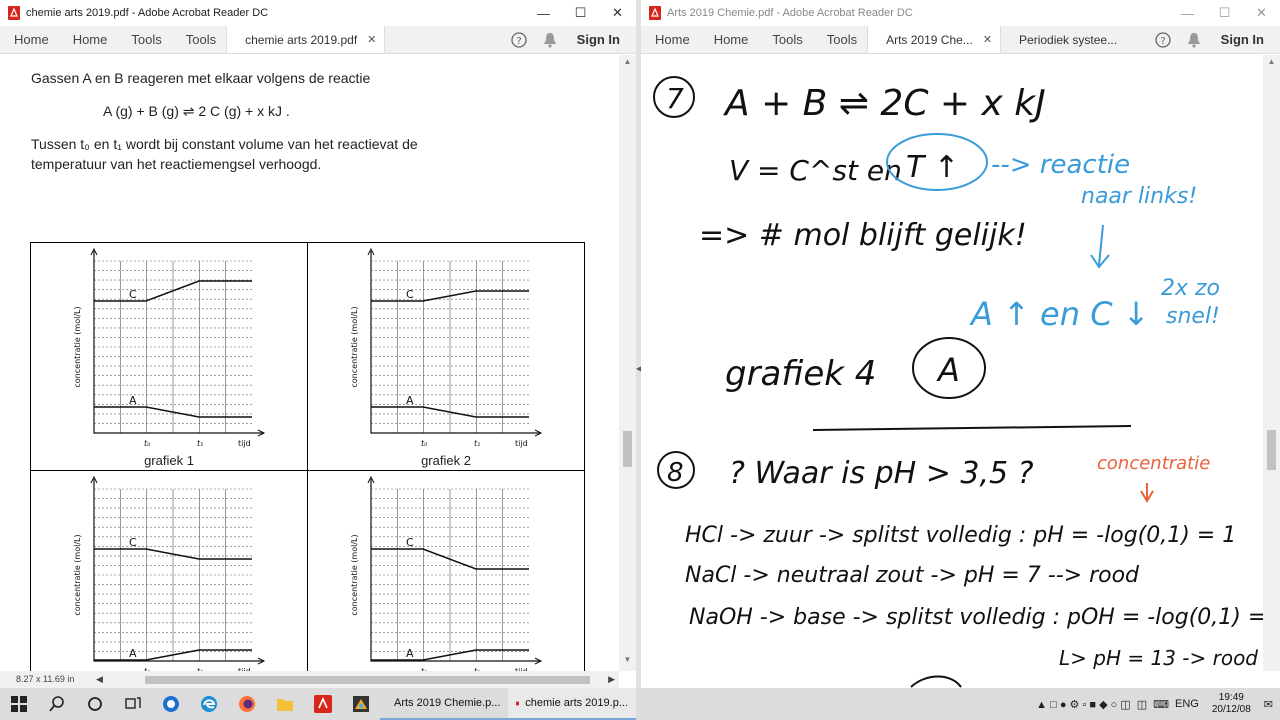 The width and height of the screenshot is (1280, 720). I want to click on h-scroll-thumb, so click(367, 680).